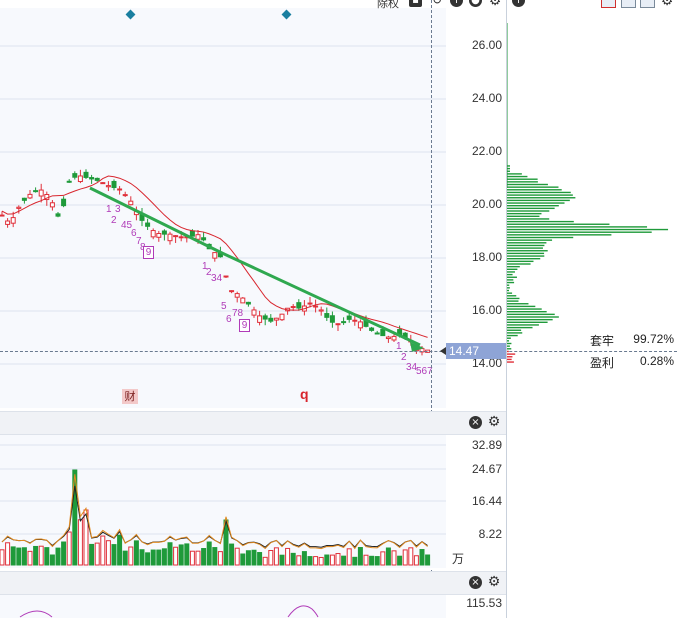 This screenshot has height=618, width=677. What do you see at coordinates (214, 516) in the screenshot?
I see `volume-ma-line` at bounding box center [214, 516].